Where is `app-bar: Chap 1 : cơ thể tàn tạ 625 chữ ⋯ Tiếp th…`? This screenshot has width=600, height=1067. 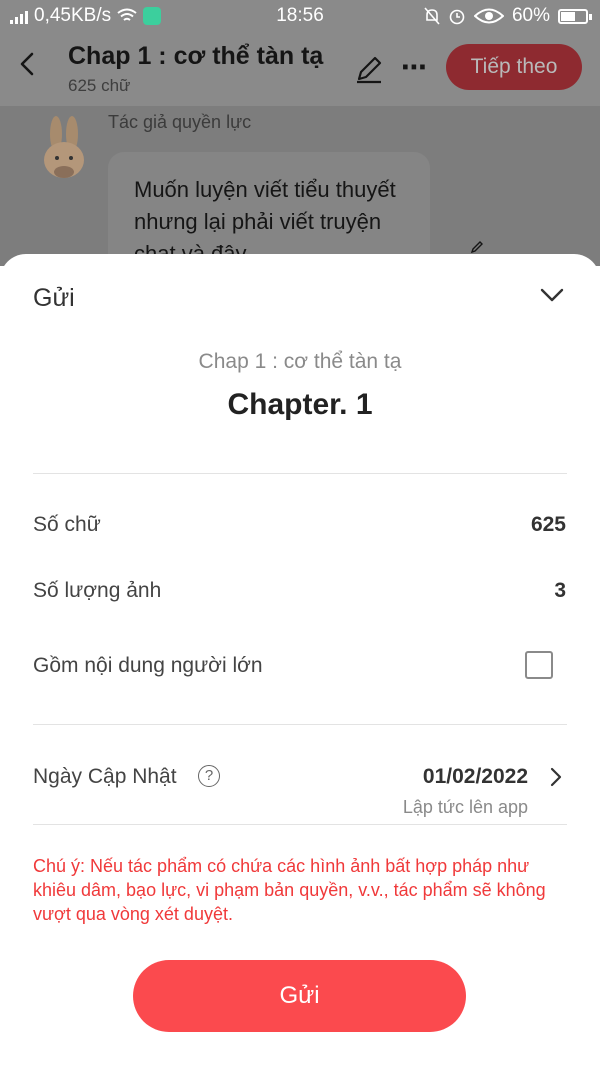 app-bar: Chap 1 : cơ thể tàn tạ 625 chữ ⋯ Tiếp th… is located at coordinates (300, 69).